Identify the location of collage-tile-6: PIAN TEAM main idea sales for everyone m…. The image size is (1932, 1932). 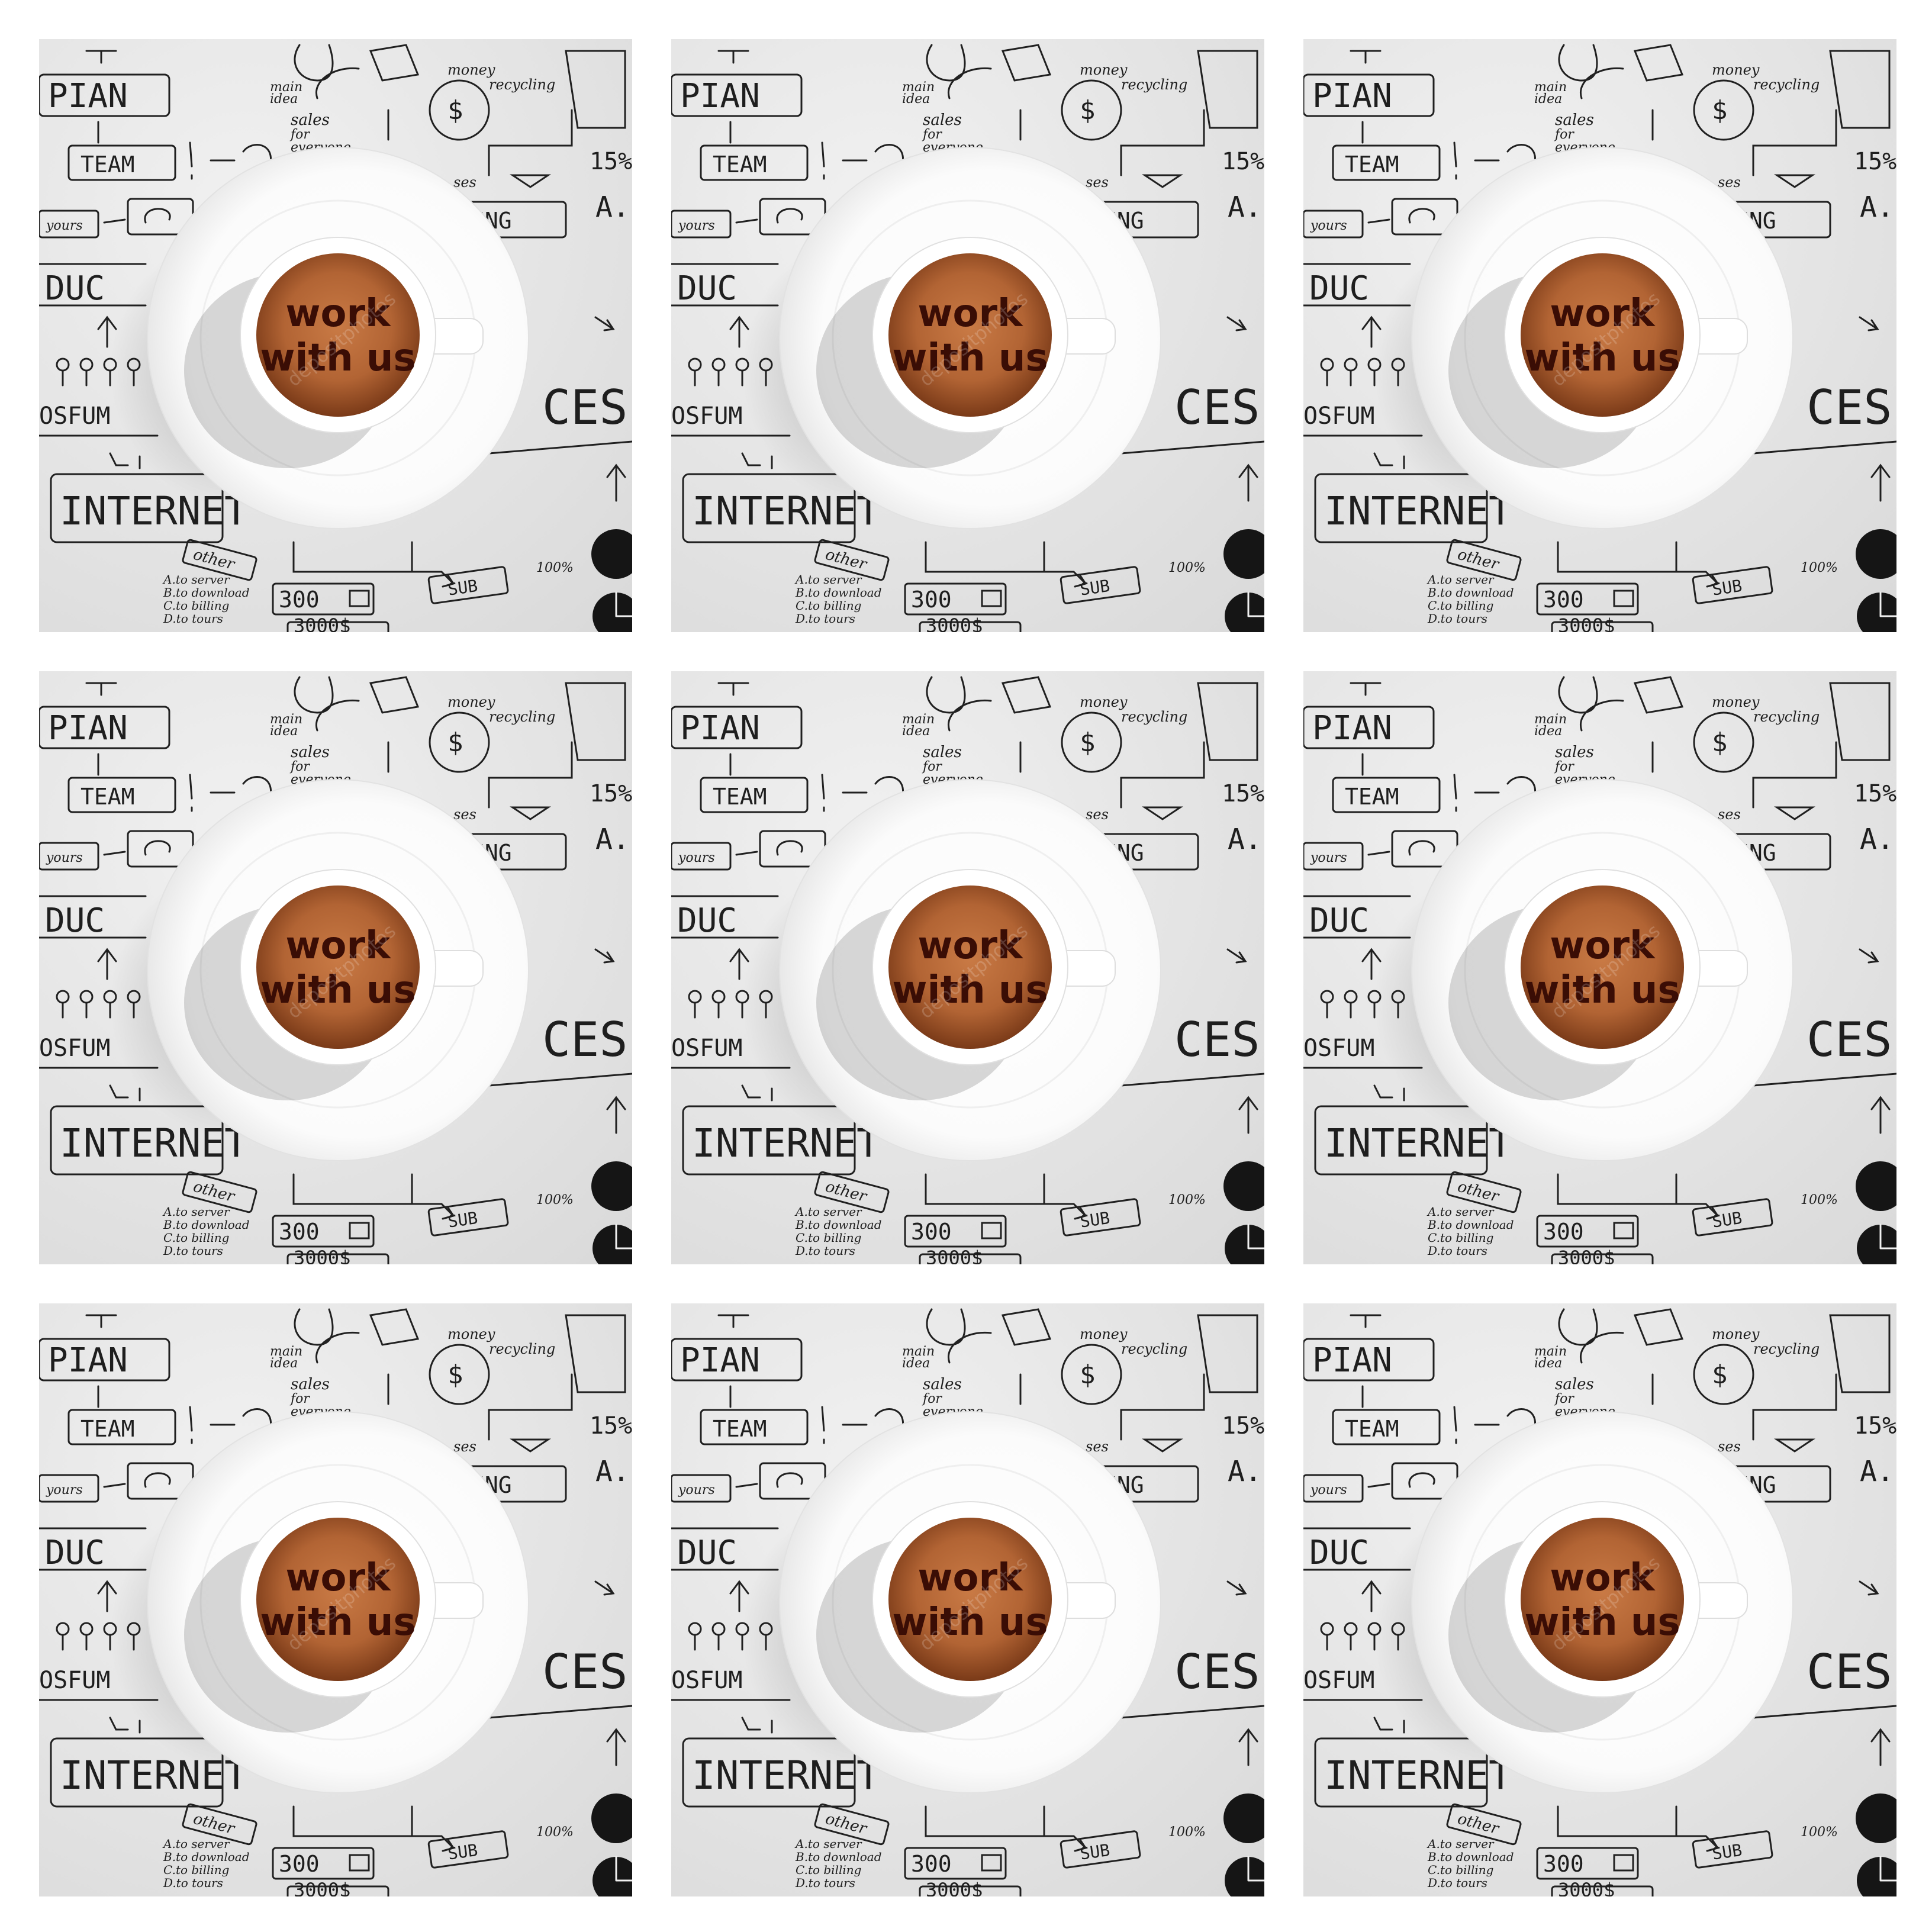
(1599, 968).